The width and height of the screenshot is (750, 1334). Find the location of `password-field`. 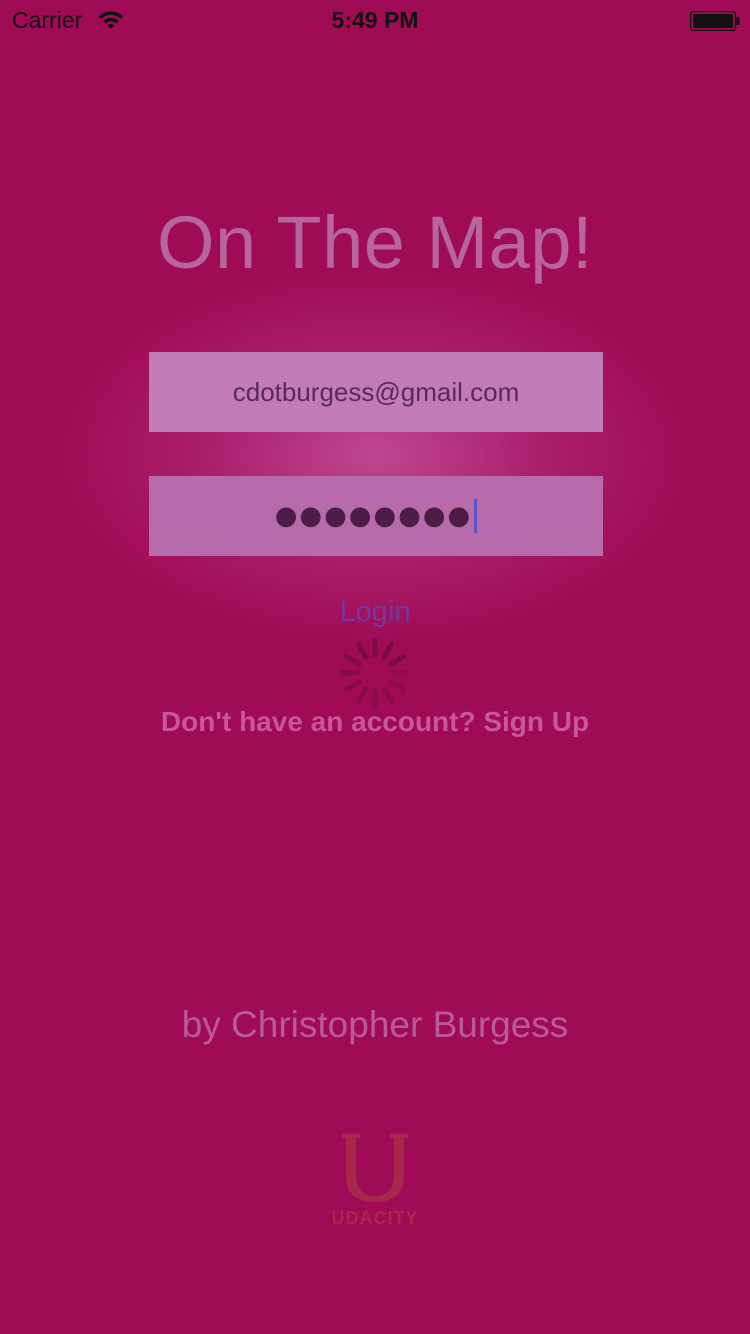

password-field is located at coordinates (376, 516).